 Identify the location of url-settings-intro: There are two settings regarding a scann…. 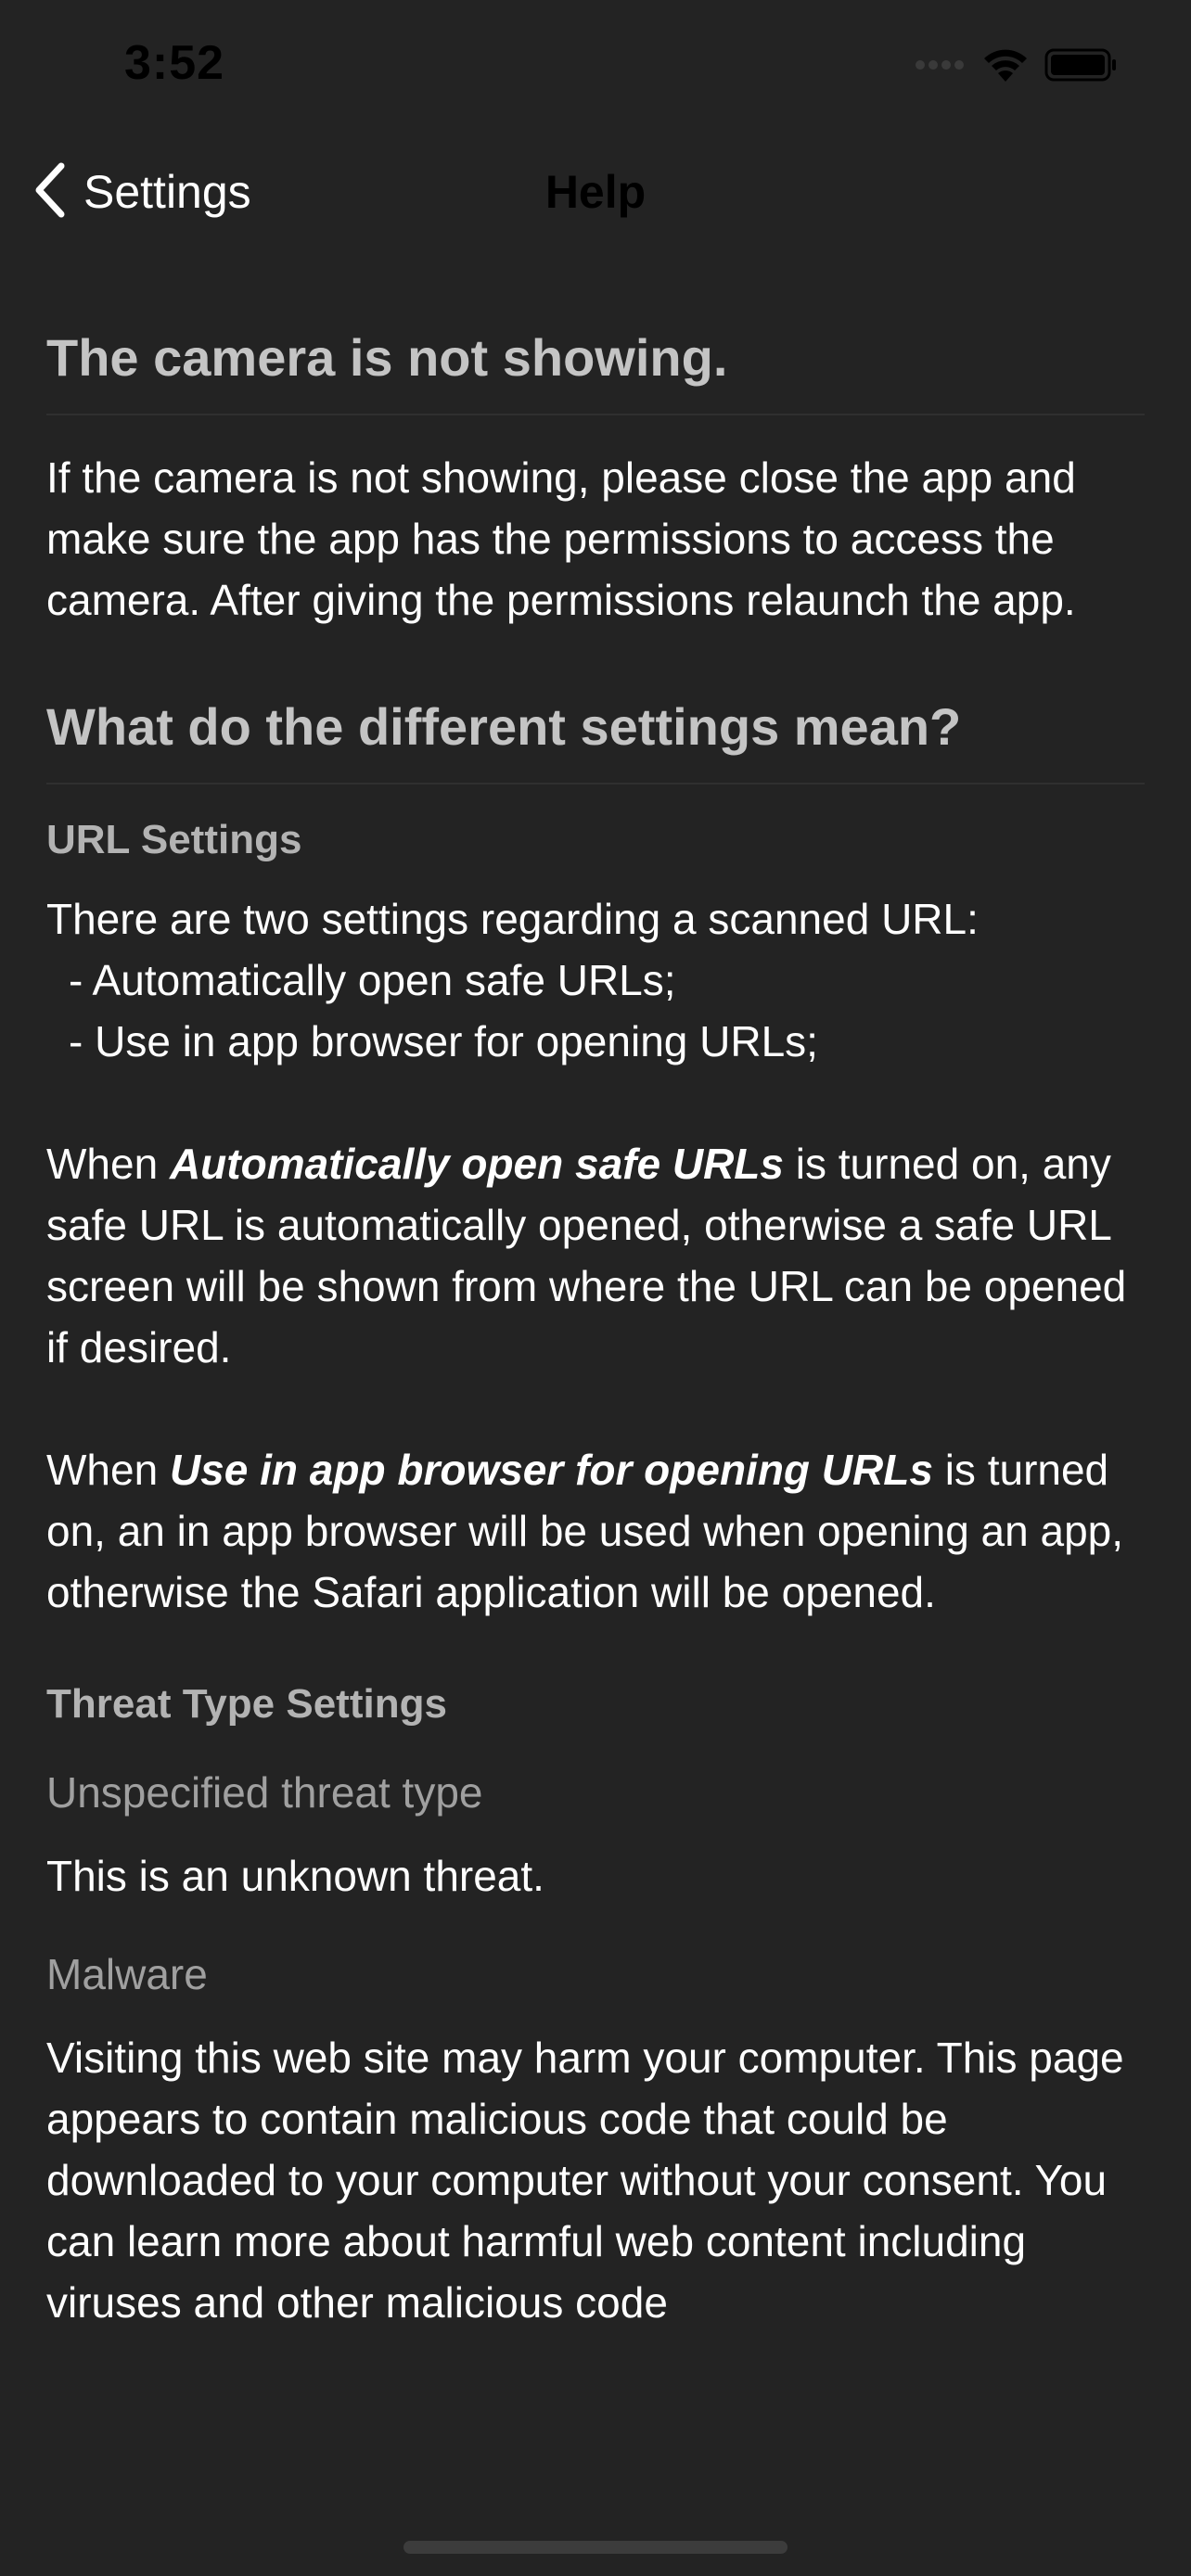
(512, 919).